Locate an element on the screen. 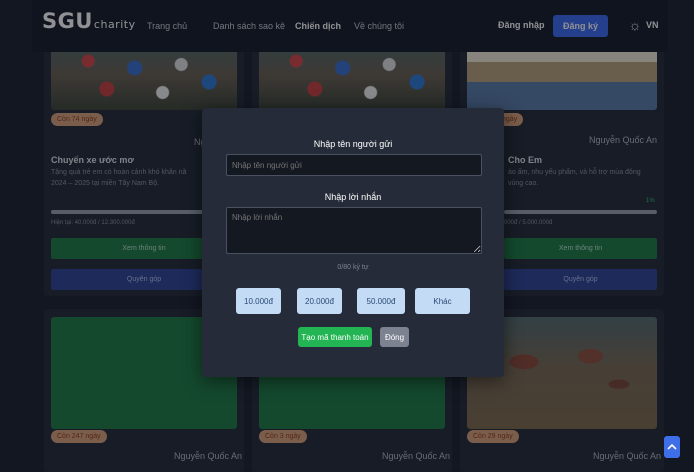 This screenshot has height=472, width=694. amount-20000-button: 20.000đ is located at coordinates (319, 301).